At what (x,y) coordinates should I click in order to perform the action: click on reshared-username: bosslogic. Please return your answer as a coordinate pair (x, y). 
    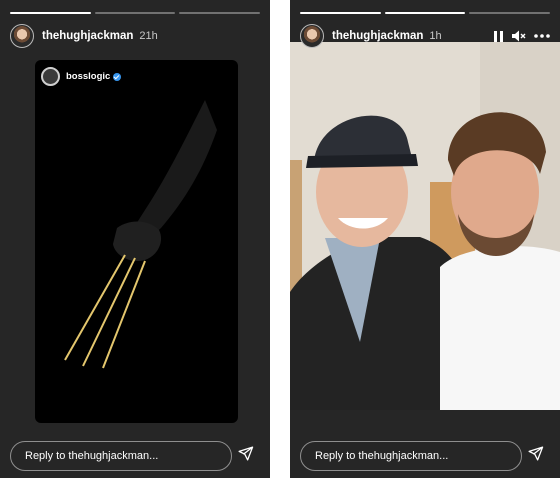
    Looking at the image, I should click on (88, 76).